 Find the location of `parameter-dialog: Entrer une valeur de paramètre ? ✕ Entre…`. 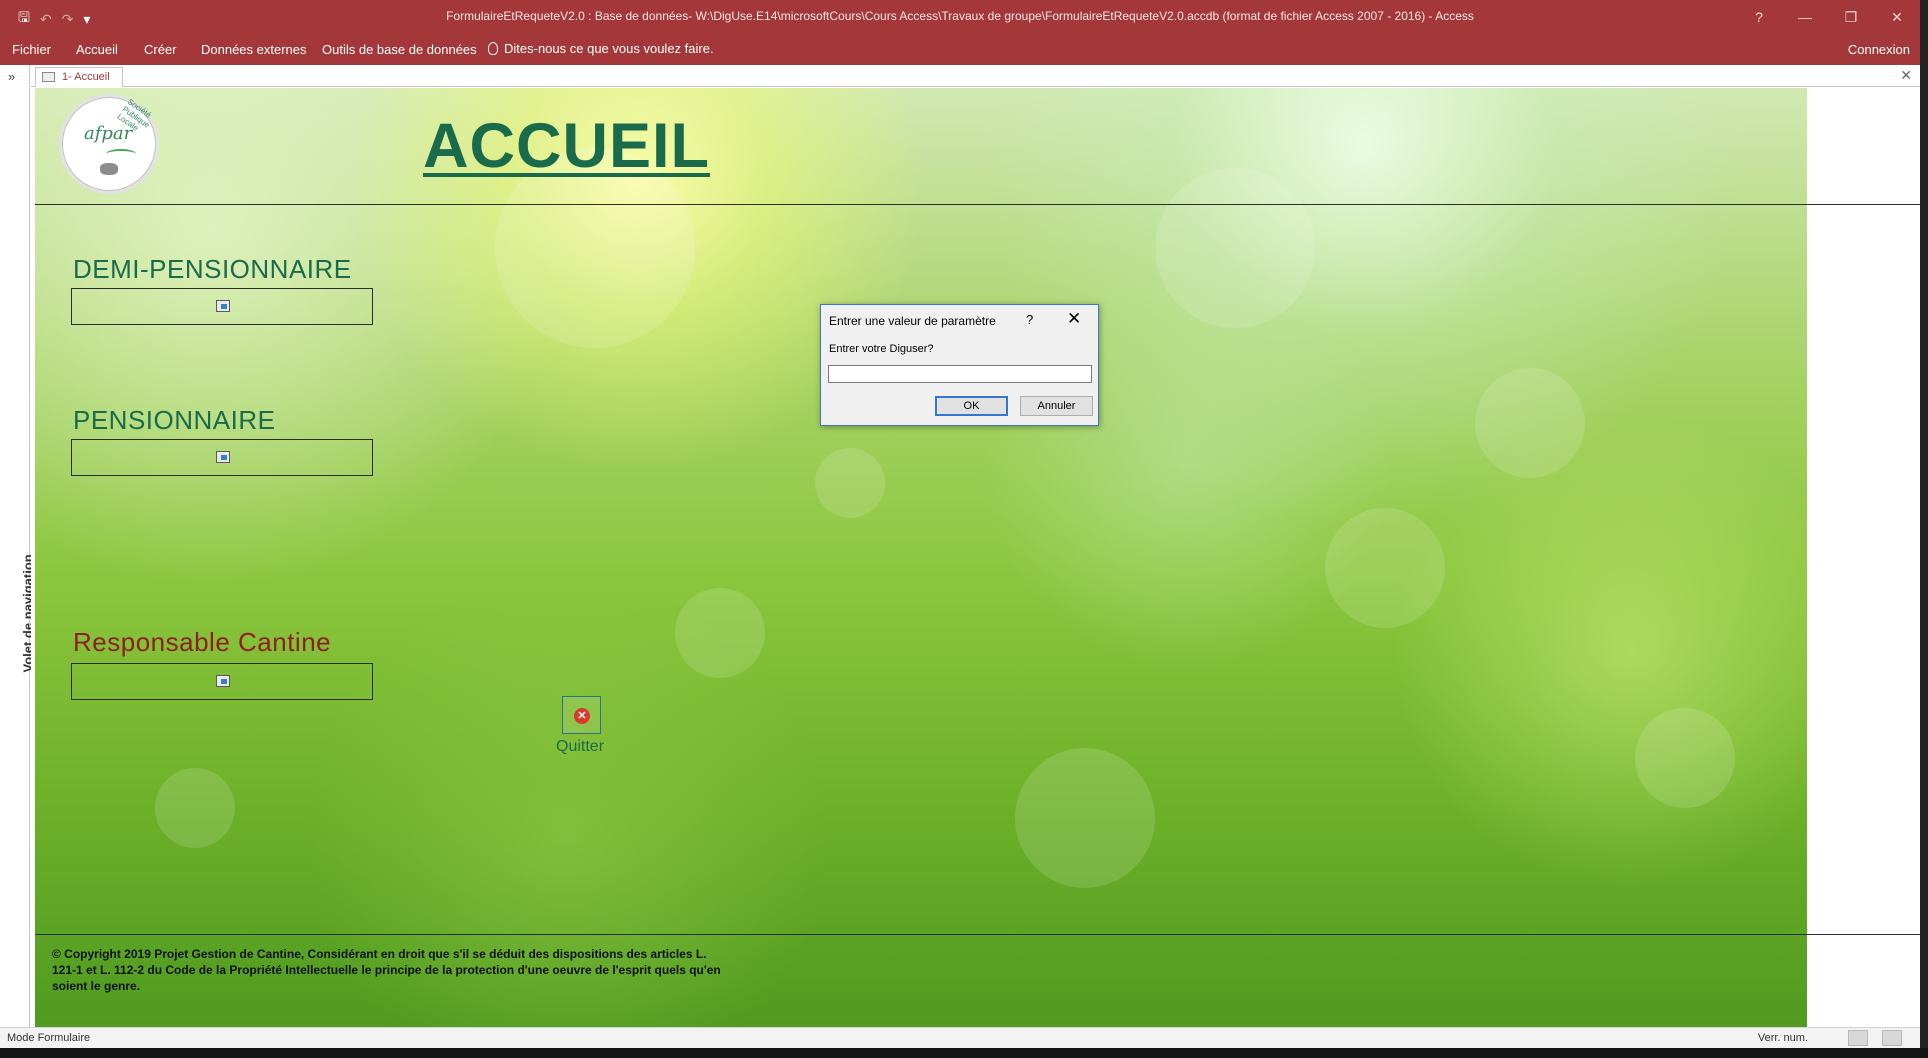

parameter-dialog: Entrer une valeur de paramètre ? ✕ Entre… is located at coordinates (959, 365).